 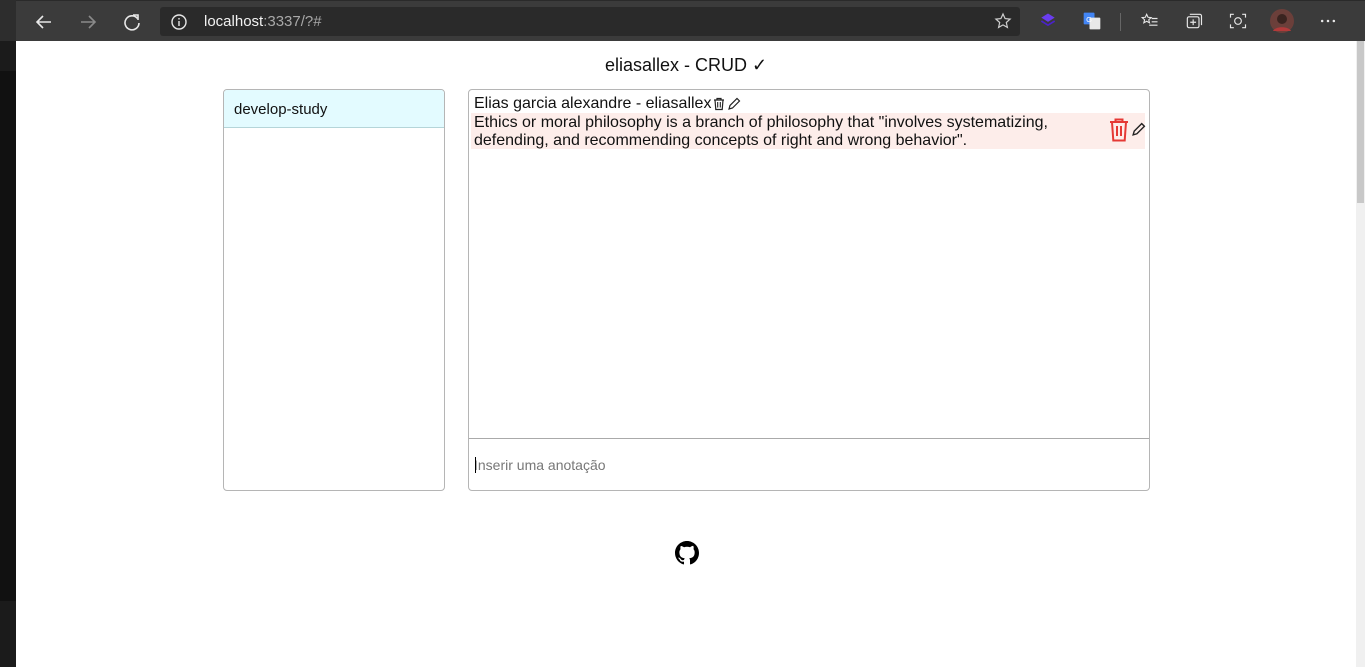 I want to click on favorites-button, so click(x=1150, y=21).